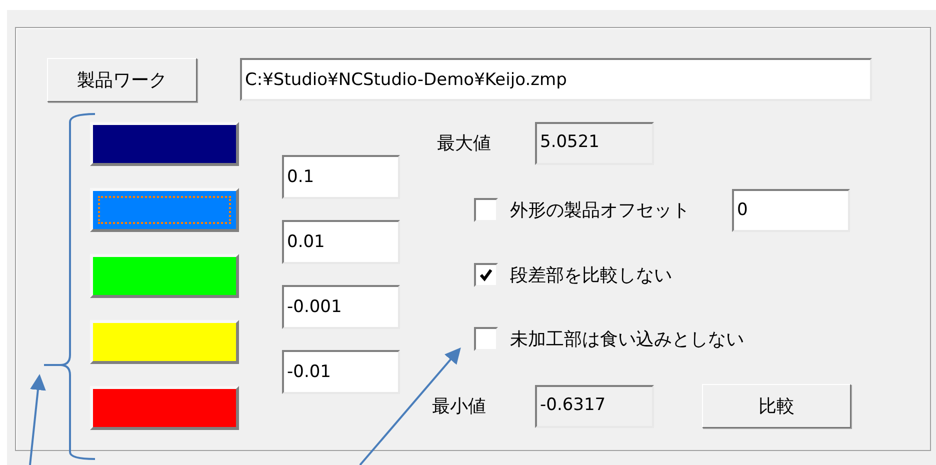  What do you see at coordinates (341, 307) in the screenshot?
I see `threshold-field: -0.001` at bounding box center [341, 307].